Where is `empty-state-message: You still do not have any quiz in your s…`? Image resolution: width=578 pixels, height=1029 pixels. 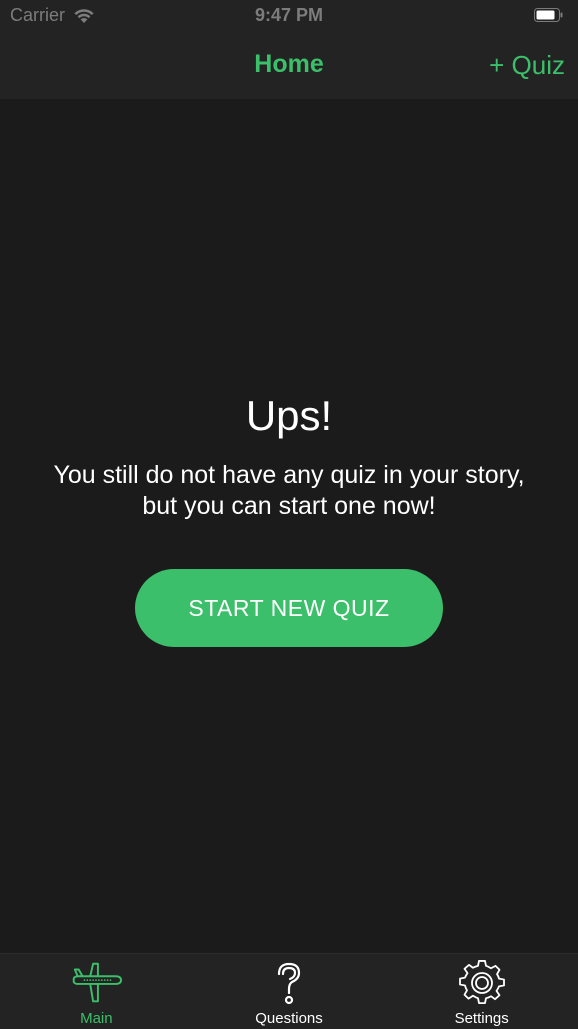 empty-state-message: You still do not have any quiz in your s… is located at coordinates (289, 490).